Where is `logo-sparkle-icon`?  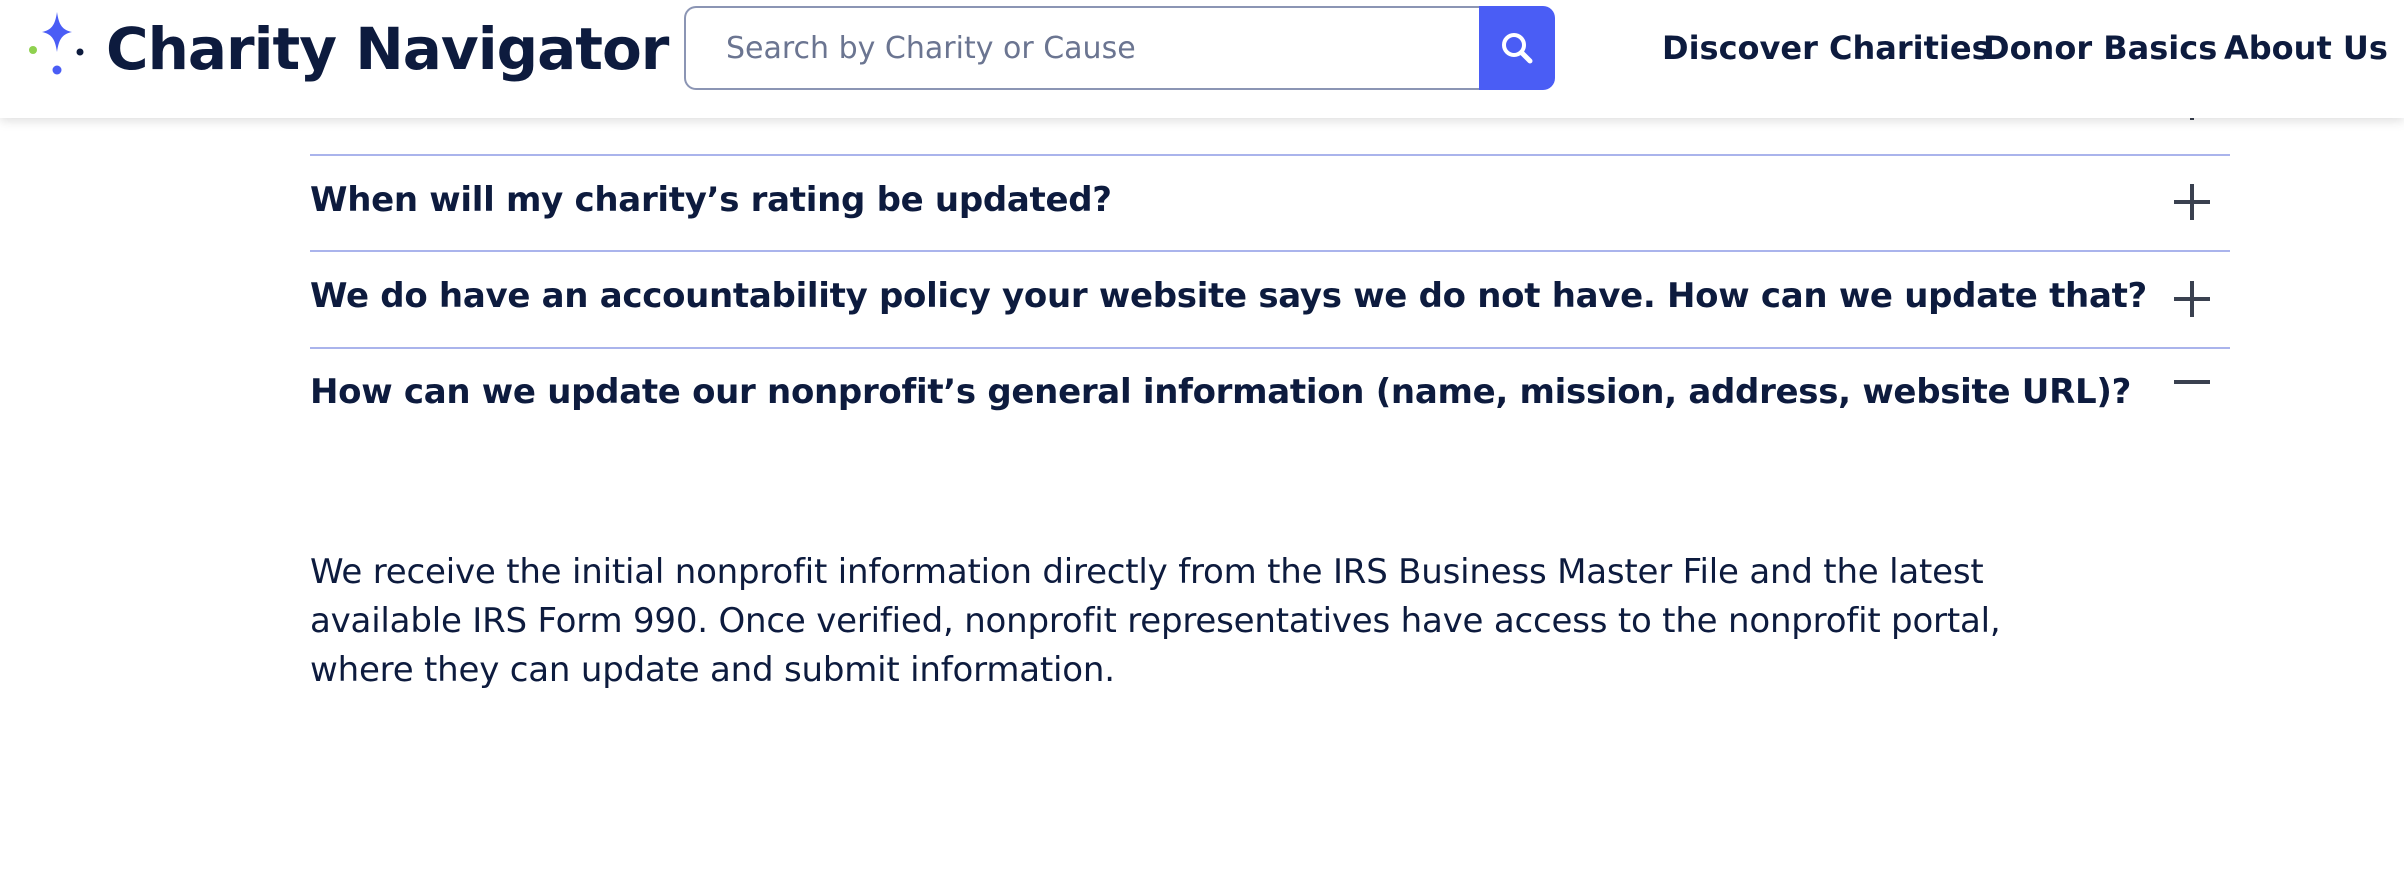 logo-sparkle-icon is located at coordinates (57, 44).